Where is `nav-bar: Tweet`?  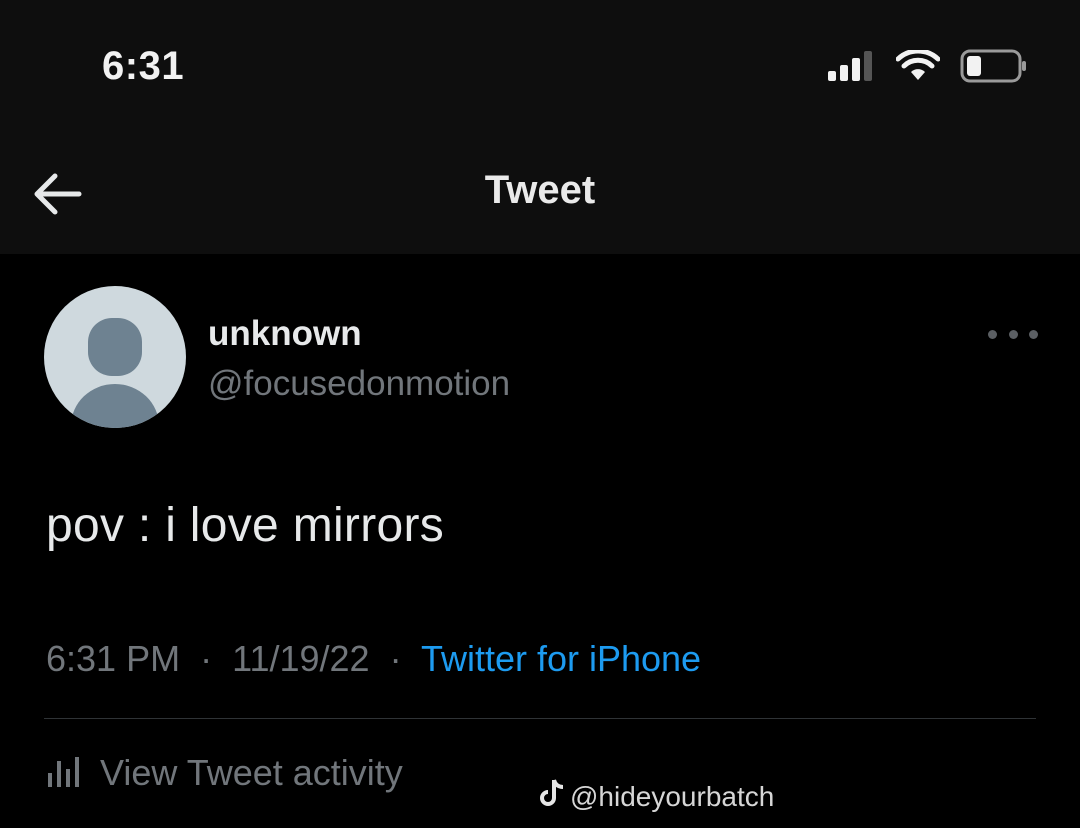
nav-bar: Tweet is located at coordinates (540, 192).